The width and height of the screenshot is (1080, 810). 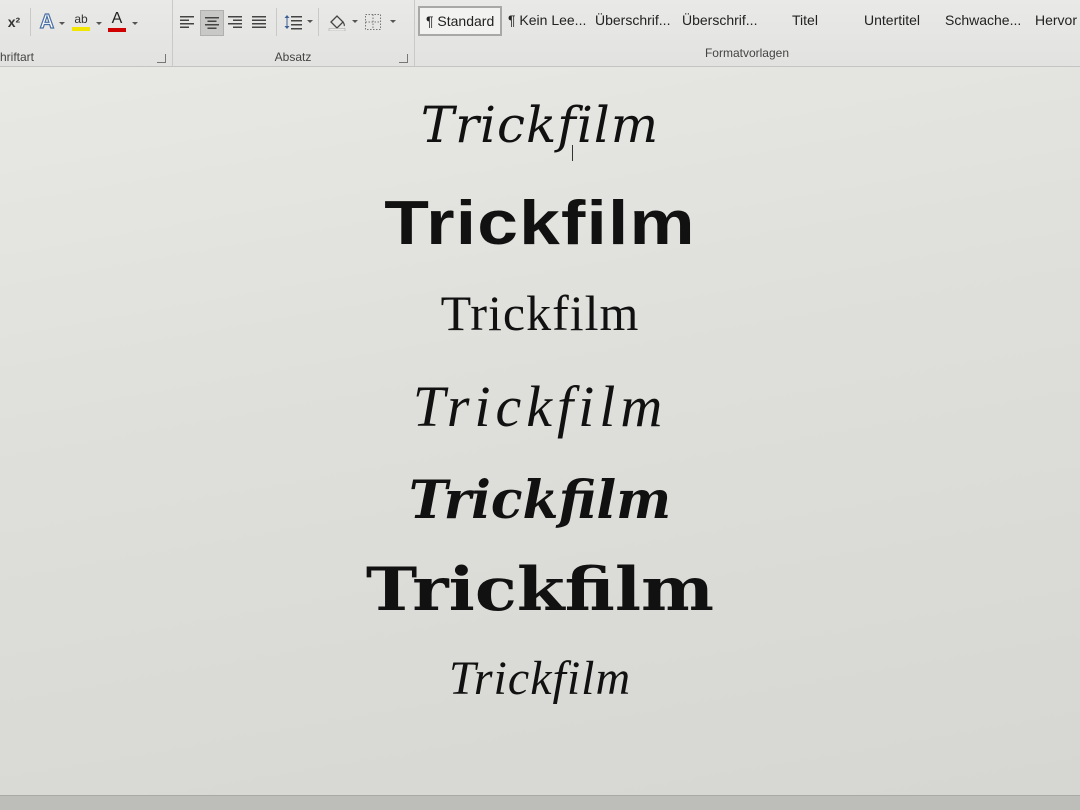 I want to click on align-left-button, so click(x=187, y=22).